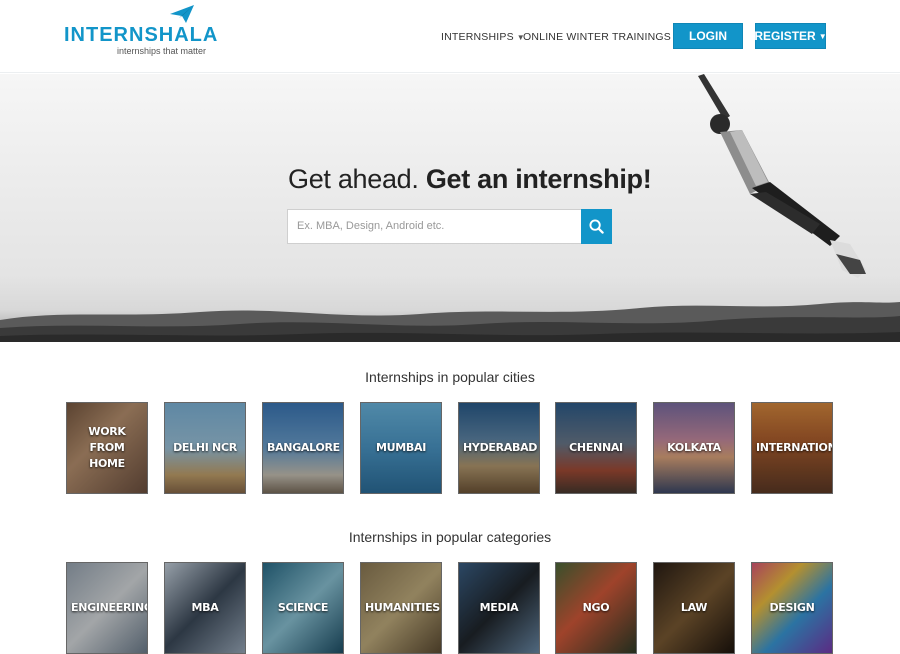  I want to click on category-tile-design: DESIGN, so click(792, 608).